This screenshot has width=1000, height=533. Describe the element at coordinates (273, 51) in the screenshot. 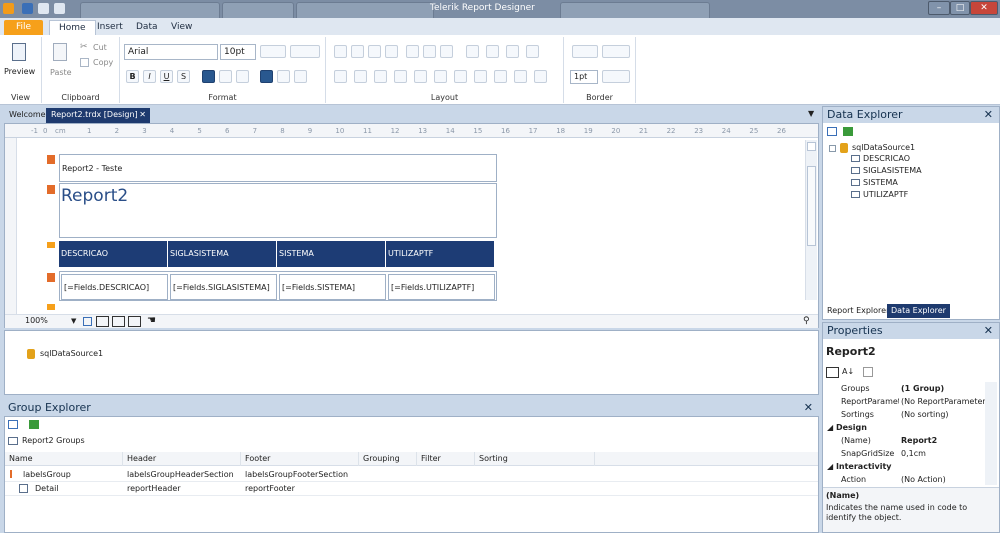

I see `font-color-button` at that location.